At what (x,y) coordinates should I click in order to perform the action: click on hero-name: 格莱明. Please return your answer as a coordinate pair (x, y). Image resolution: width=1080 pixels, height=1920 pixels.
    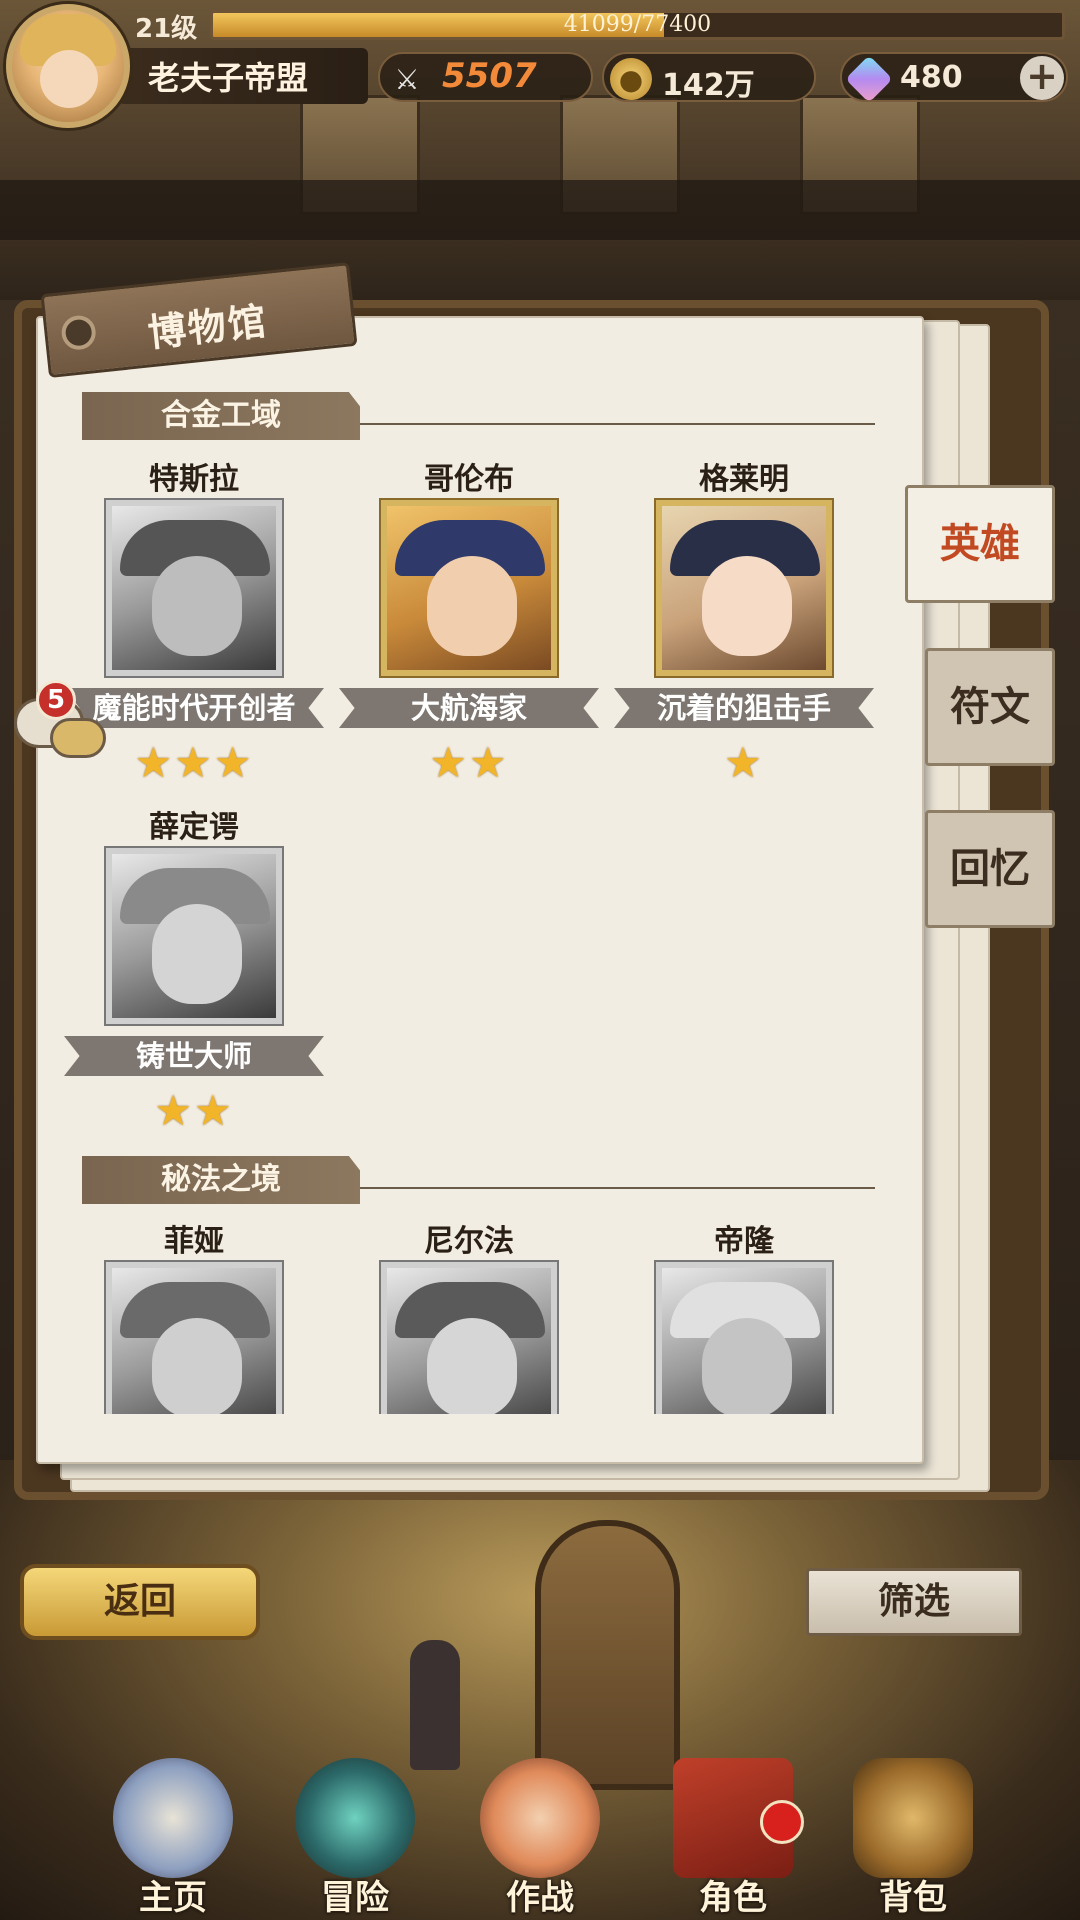
    Looking at the image, I should click on (744, 479).